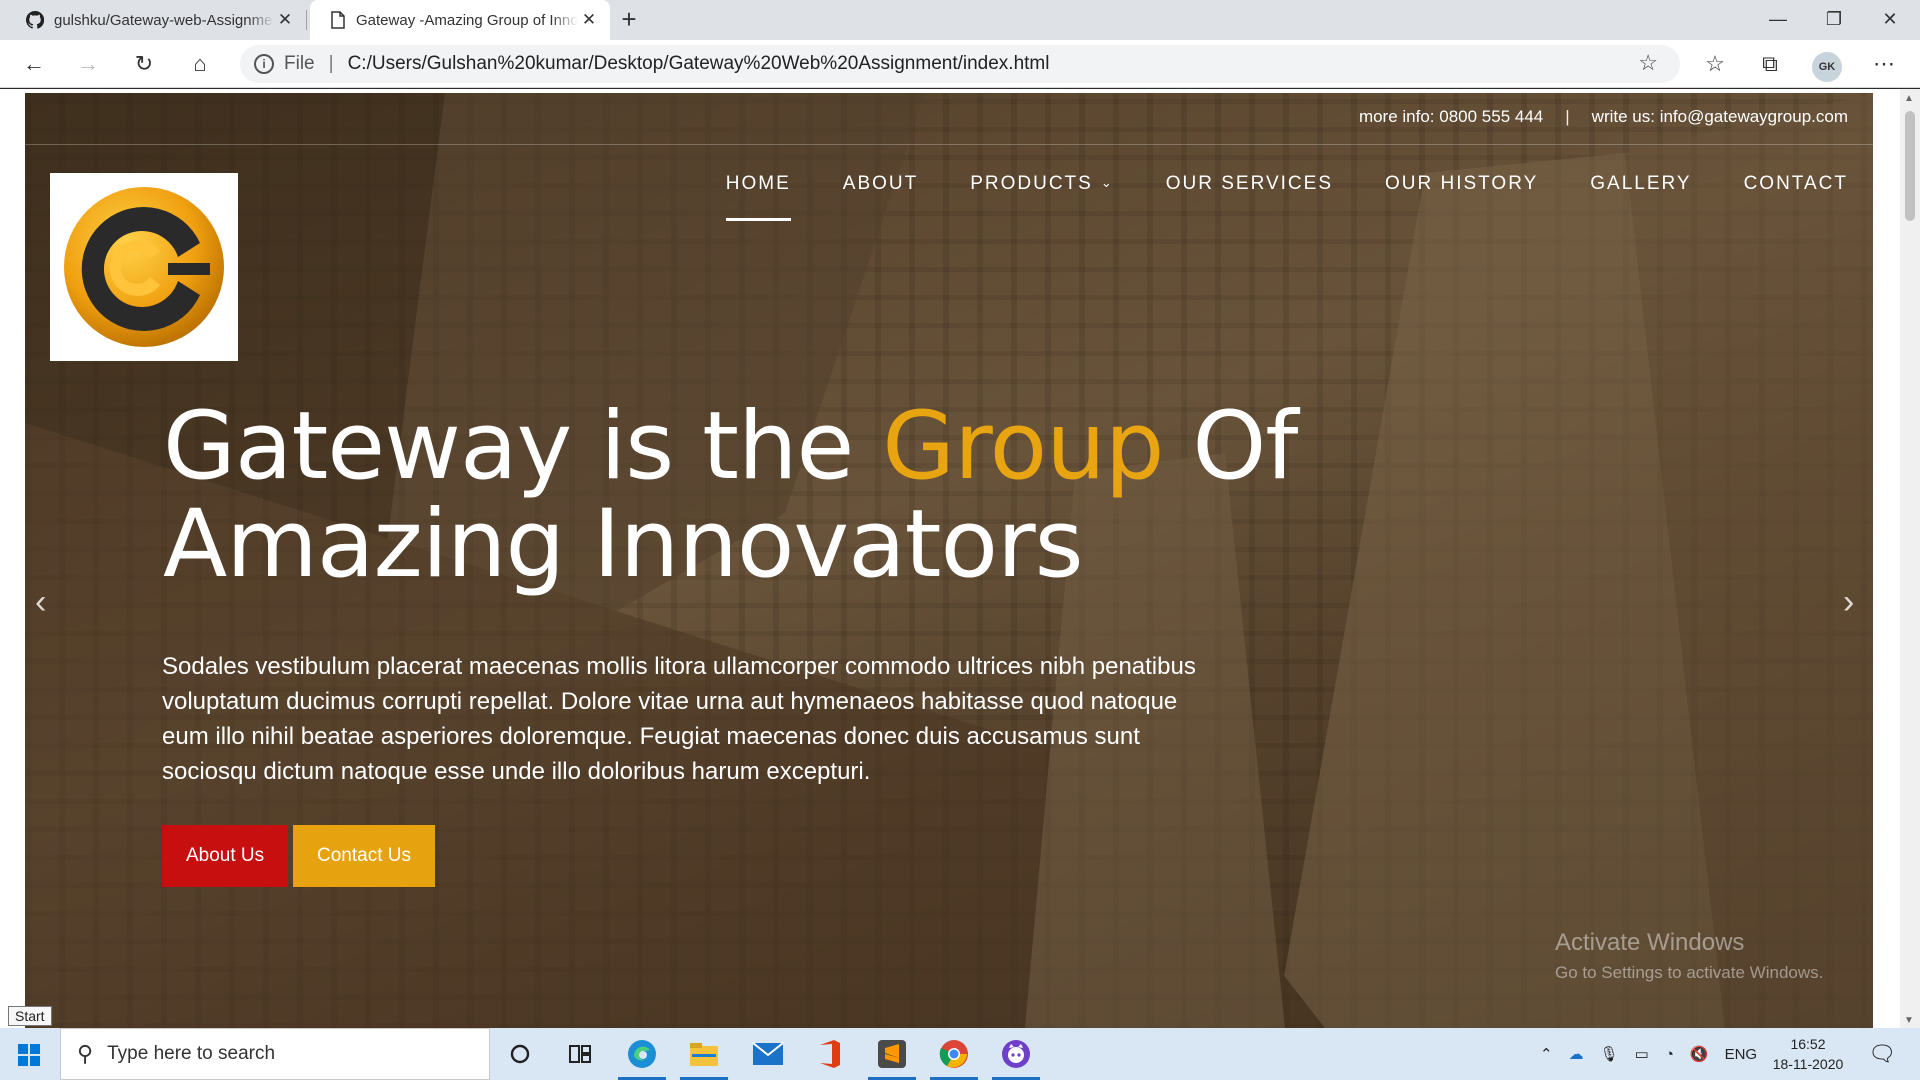 This screenshot has height=1080, width=1920. What do you see at coordinates (200, 64) in the screenshot?
I see `home-button: ⌂` at bounding box center [200, 64].